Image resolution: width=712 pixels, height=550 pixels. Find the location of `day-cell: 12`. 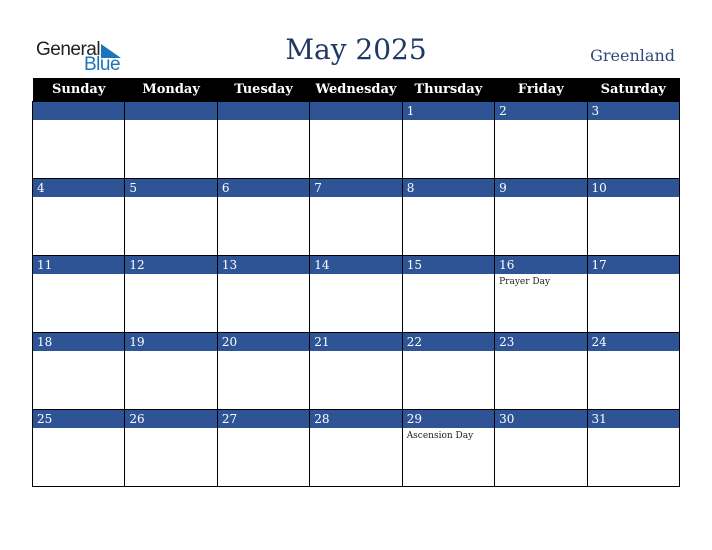

day-cell: 12 is located at coordinates (171, 294).